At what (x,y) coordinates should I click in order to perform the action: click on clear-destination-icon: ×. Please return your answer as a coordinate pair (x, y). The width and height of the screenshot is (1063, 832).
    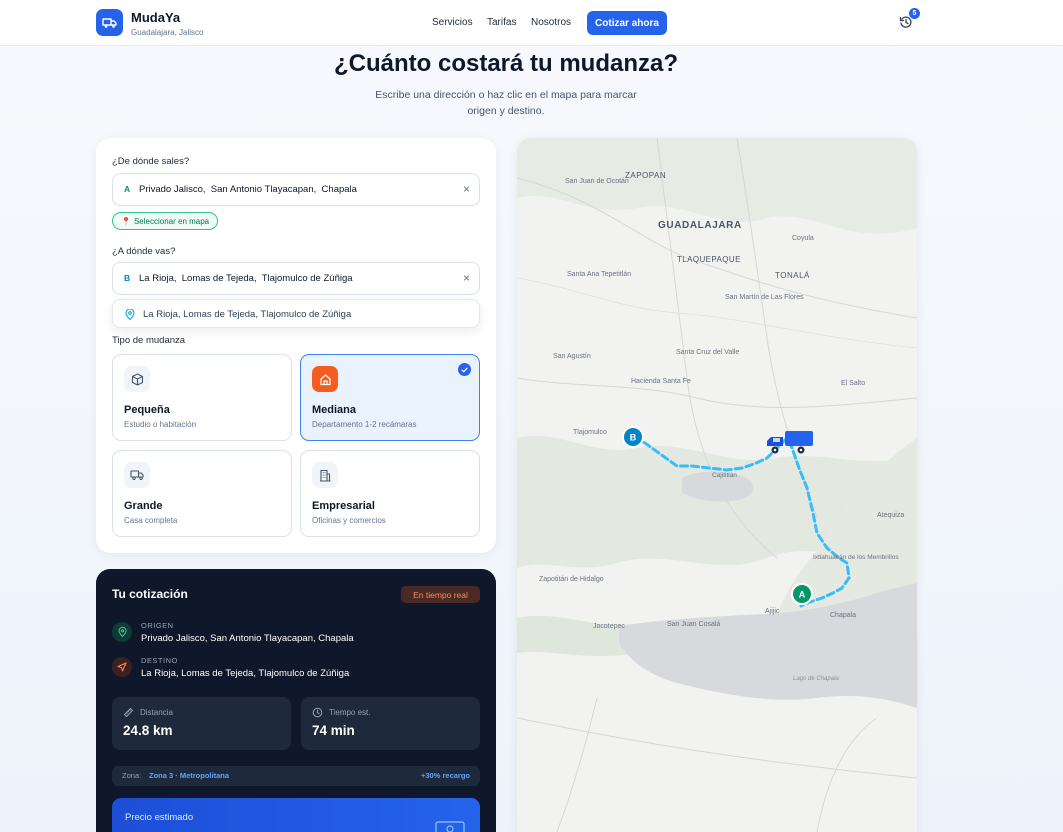
    Looking at the image, I should click on (466, 278).